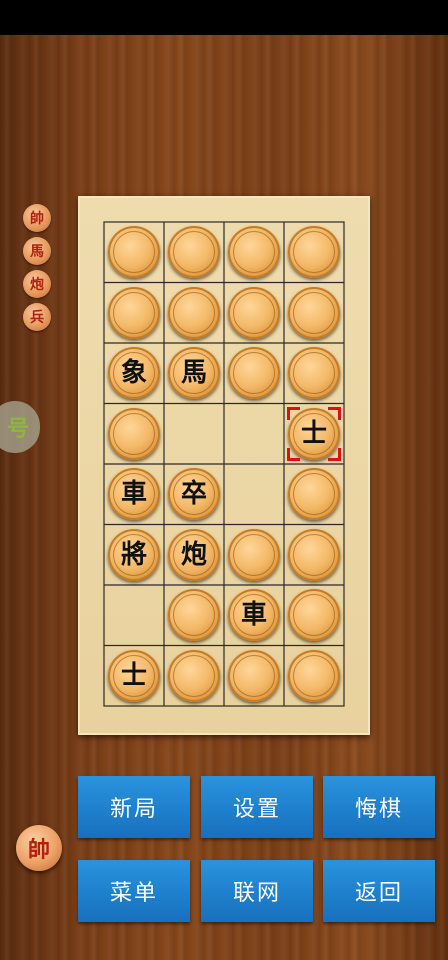 This screenshot has width=448, height=960. What do you see at coordinates (134, 807) in the screenshot?
I see `new-game-button: 新局` at bounding box center [134, 807].